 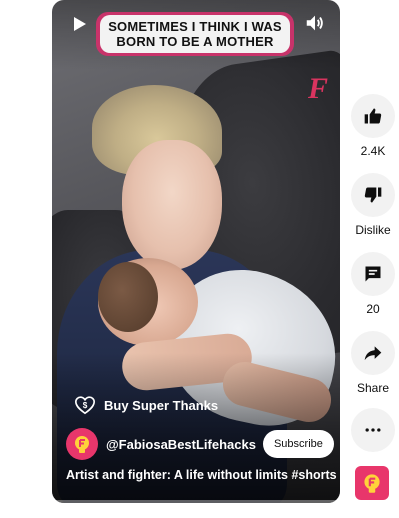 I want to click on play-button, so click(x=79, y=24).